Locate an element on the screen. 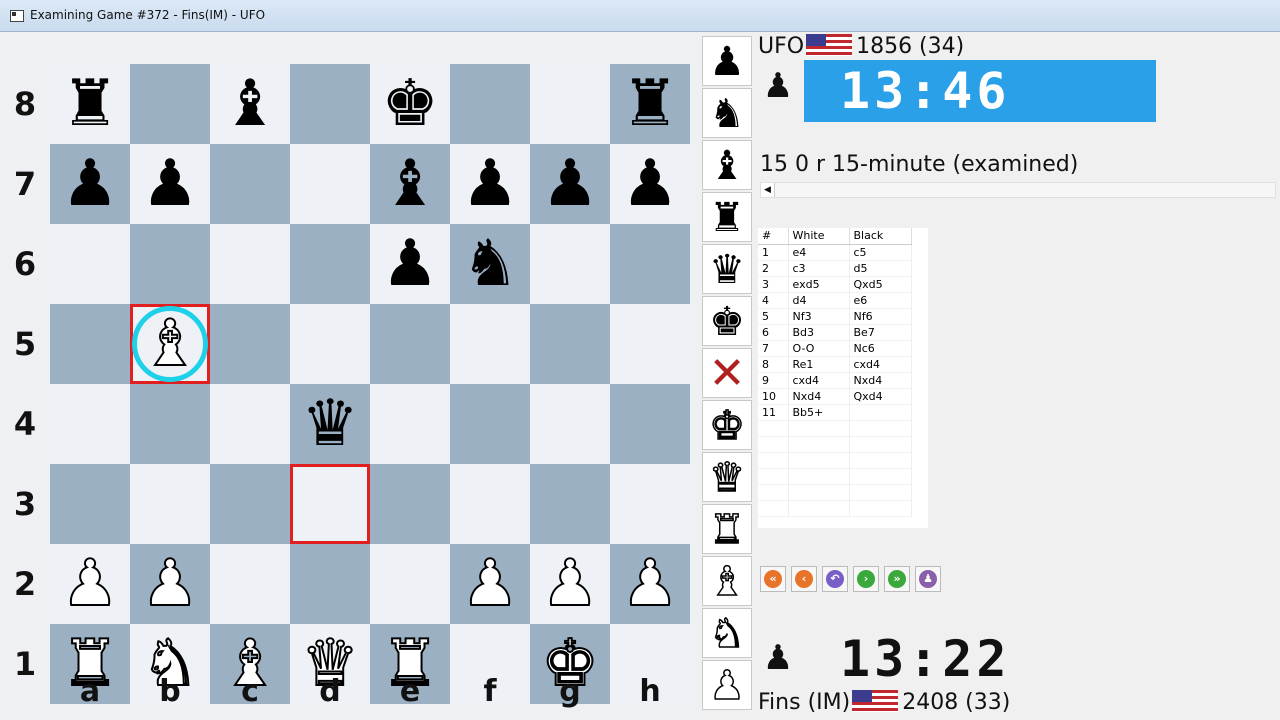 This screenshot has width=1280, height=720. white-king-icon: ♚ is located at coordinates (727, 425).